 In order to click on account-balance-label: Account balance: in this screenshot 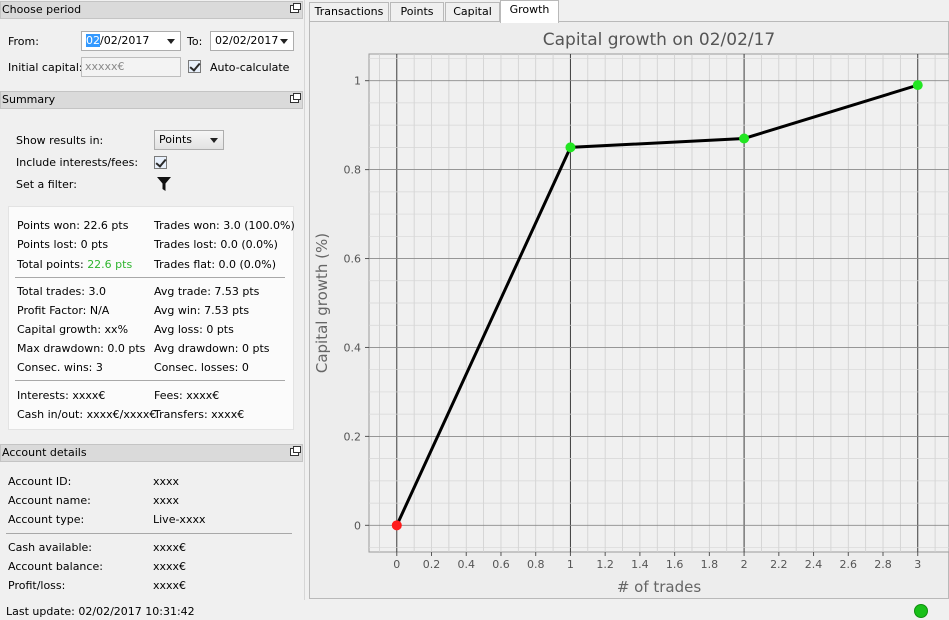, I will do `click(55, 566)`.